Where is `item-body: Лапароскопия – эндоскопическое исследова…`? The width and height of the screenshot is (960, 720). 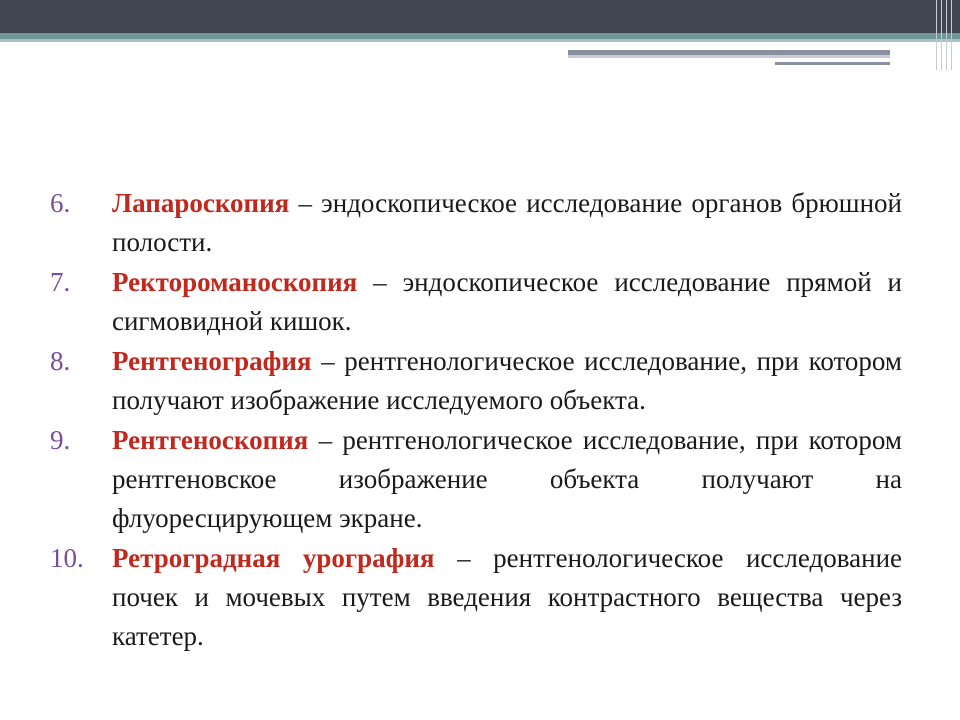
item-body: Лапароскопия – эндоскопическое исследова… is located at coordinates (507, 223).